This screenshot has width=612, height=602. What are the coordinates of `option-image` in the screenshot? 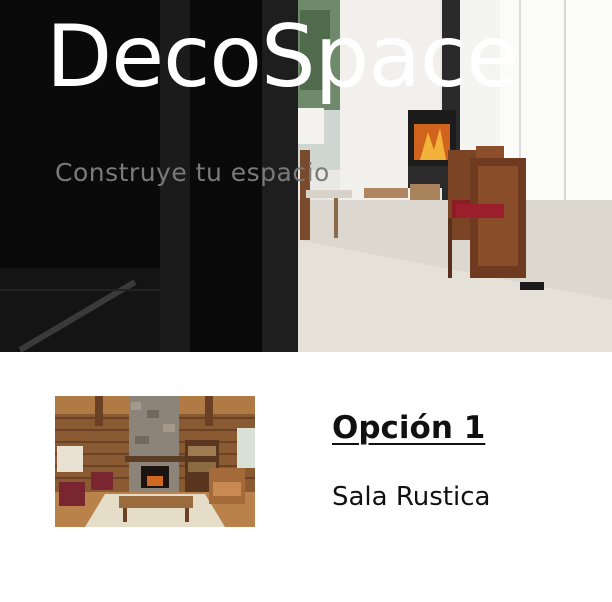 It's located at (155, 461).